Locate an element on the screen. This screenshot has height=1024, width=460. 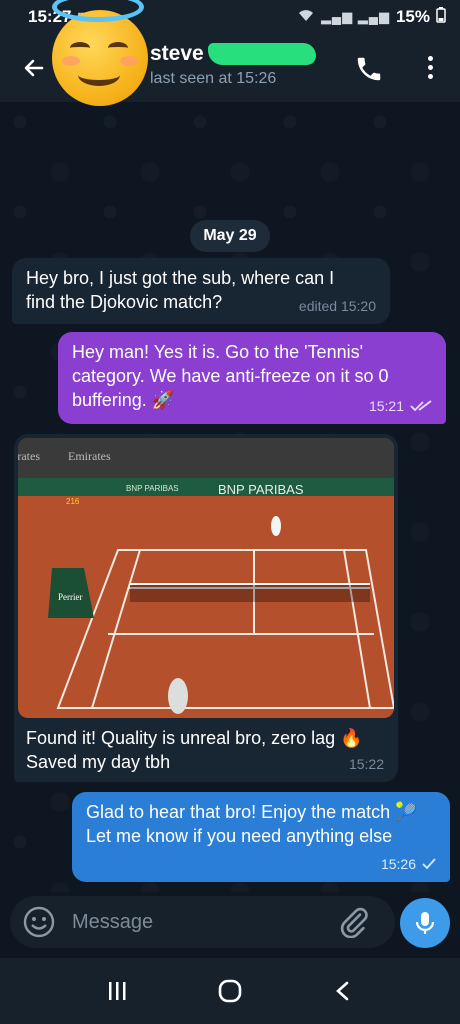
more-vert-icon is located at coordinates (430, 67).